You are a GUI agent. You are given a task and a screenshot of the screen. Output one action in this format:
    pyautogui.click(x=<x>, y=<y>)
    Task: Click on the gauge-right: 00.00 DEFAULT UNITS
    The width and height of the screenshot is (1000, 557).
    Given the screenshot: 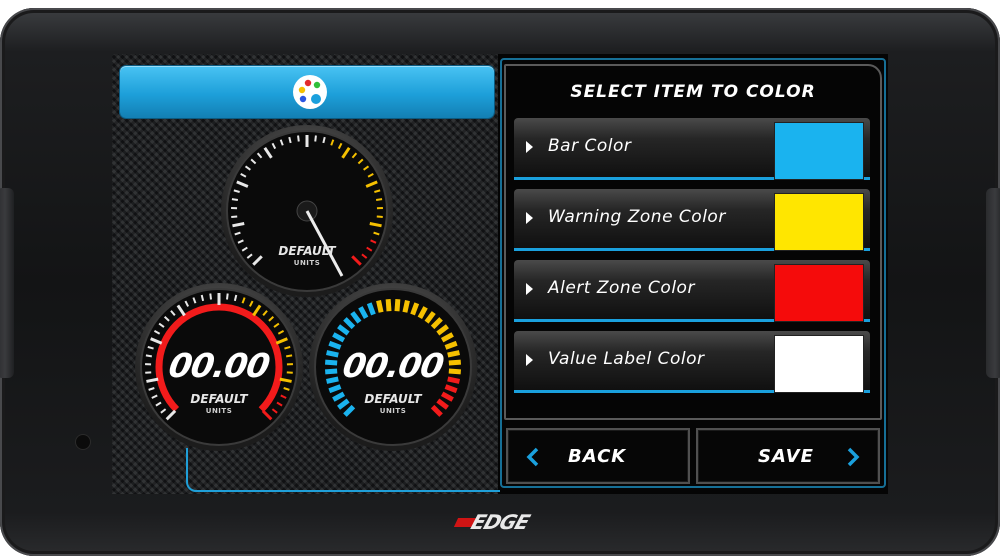 What is the action you would take?
    pyautogui.click(x=393, y=367)
    